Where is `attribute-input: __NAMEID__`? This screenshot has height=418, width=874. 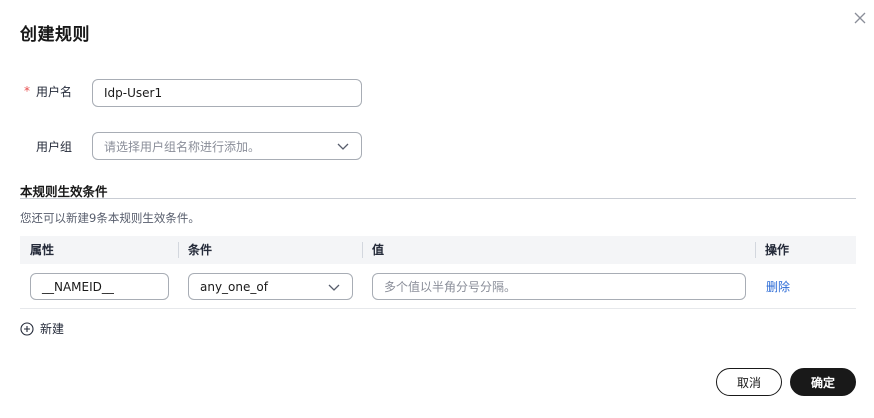
attribute-input: __NAMEID__ is located at coordinates (99, 286).